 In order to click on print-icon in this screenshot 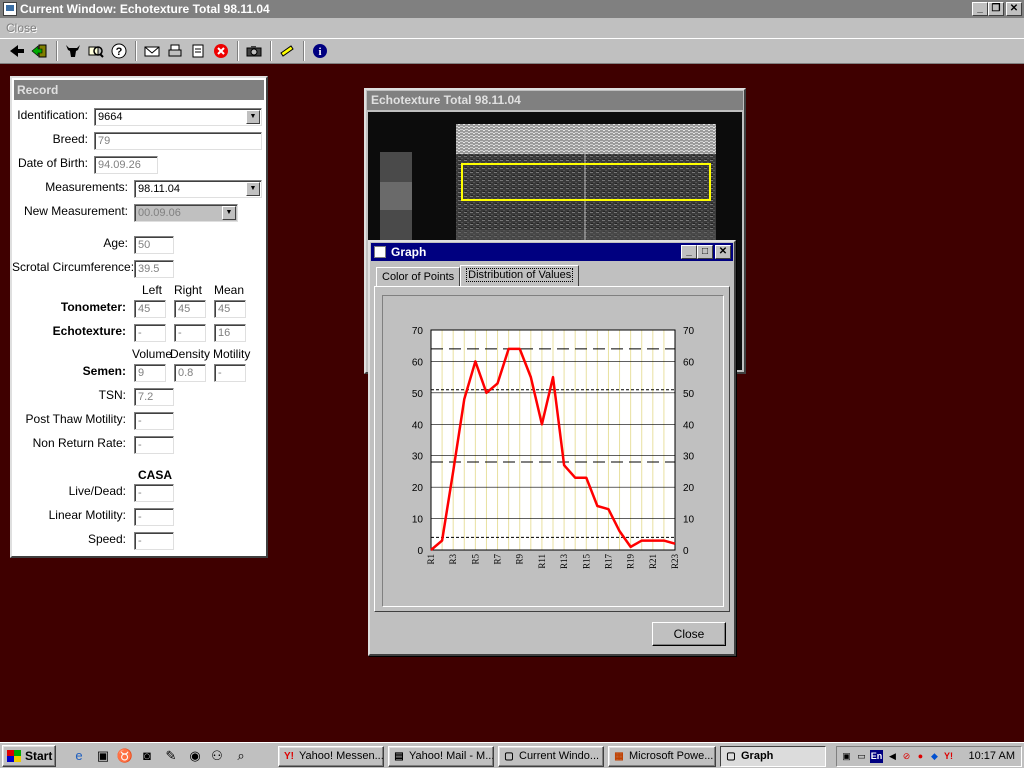, I will do `click(175, 51)`.